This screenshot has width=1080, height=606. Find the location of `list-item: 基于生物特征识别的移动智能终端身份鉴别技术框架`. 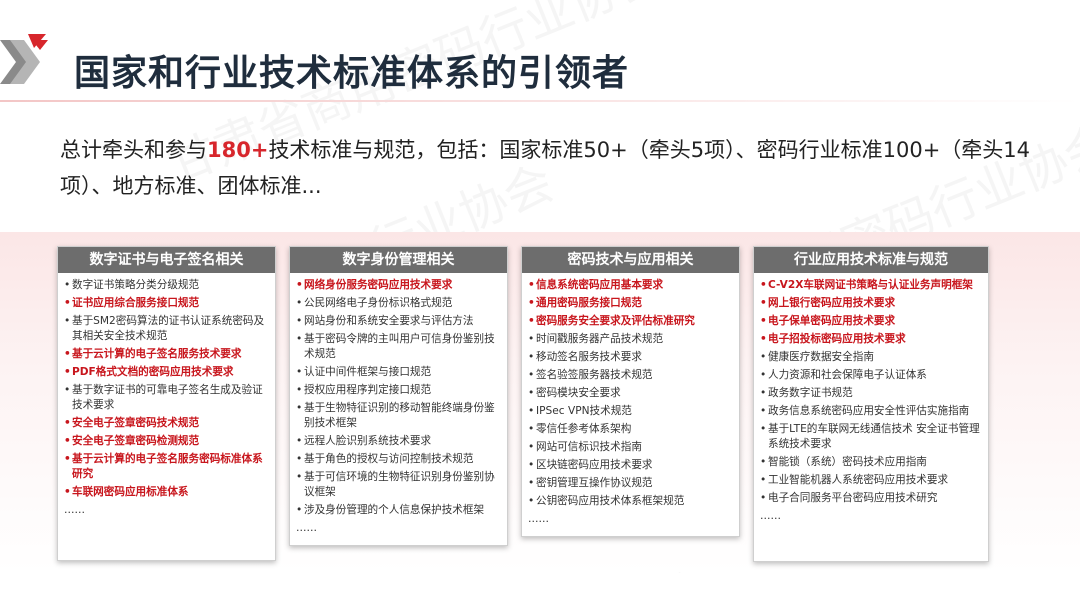

list-item: 基于生物特征识别的移动智能终端身份鉴别技术框架 is located at coordinates (398, 416).